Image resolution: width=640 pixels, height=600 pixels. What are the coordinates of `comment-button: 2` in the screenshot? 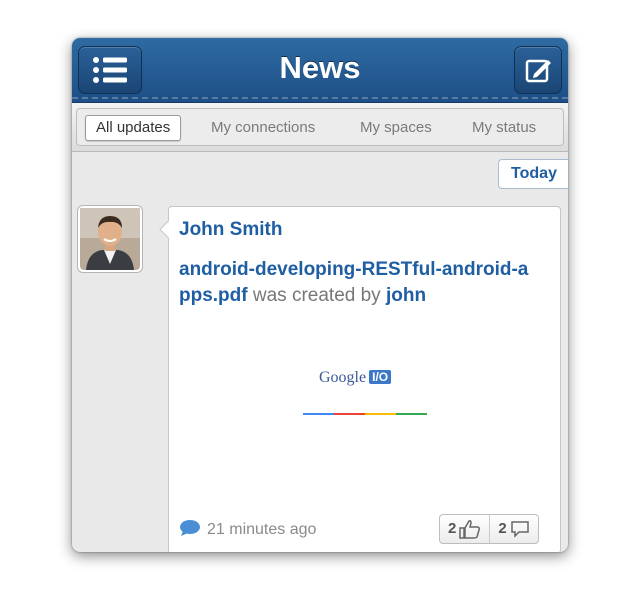 It's located at (513, 529).